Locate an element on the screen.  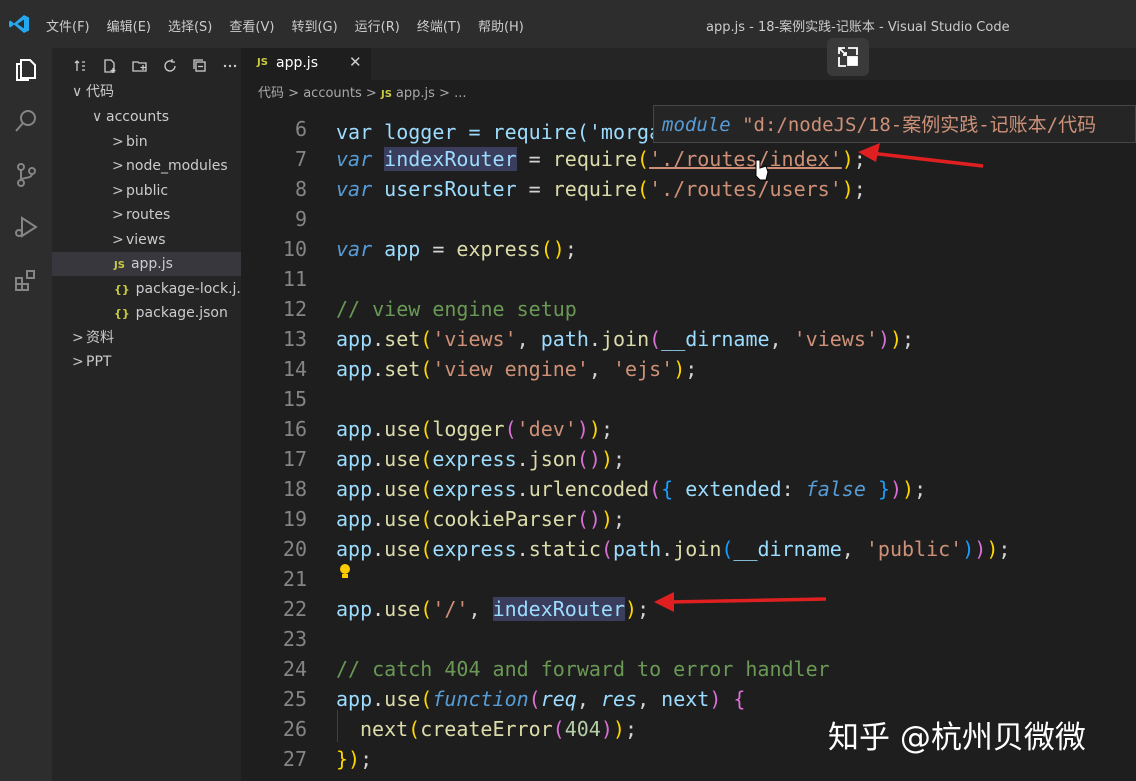
watermark-text: 知乎 @杭州贝微微 is located at coordinates (957, 738).